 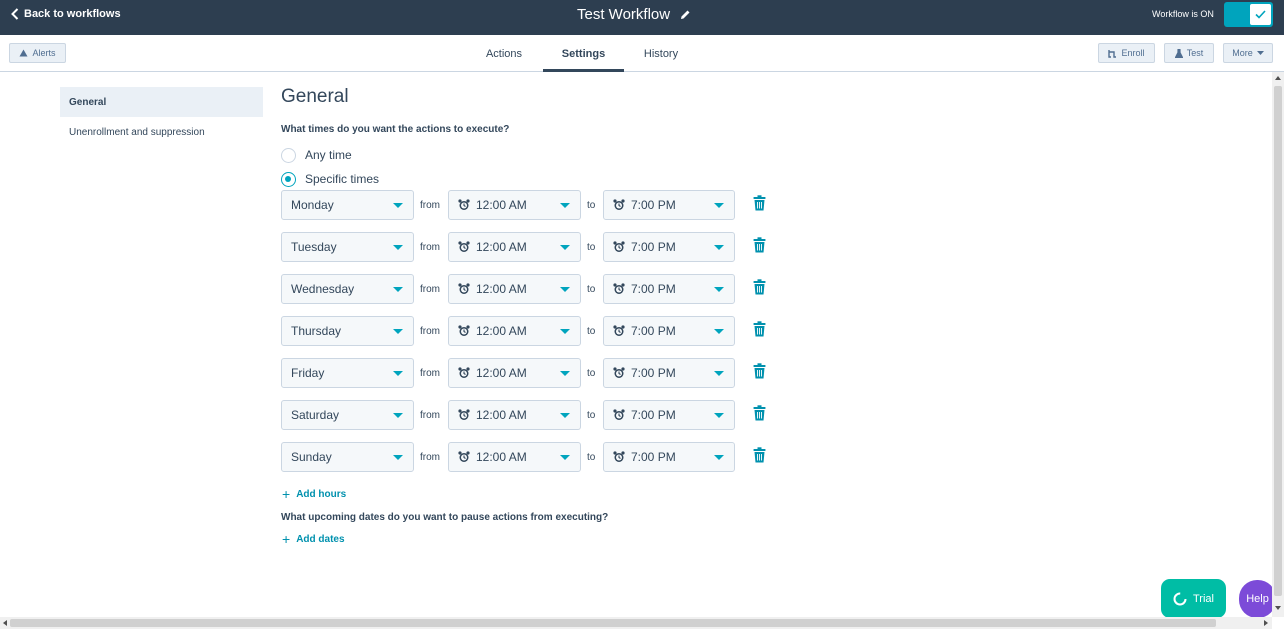 I want to click on more-button: More, so click(x=1248, y=53).